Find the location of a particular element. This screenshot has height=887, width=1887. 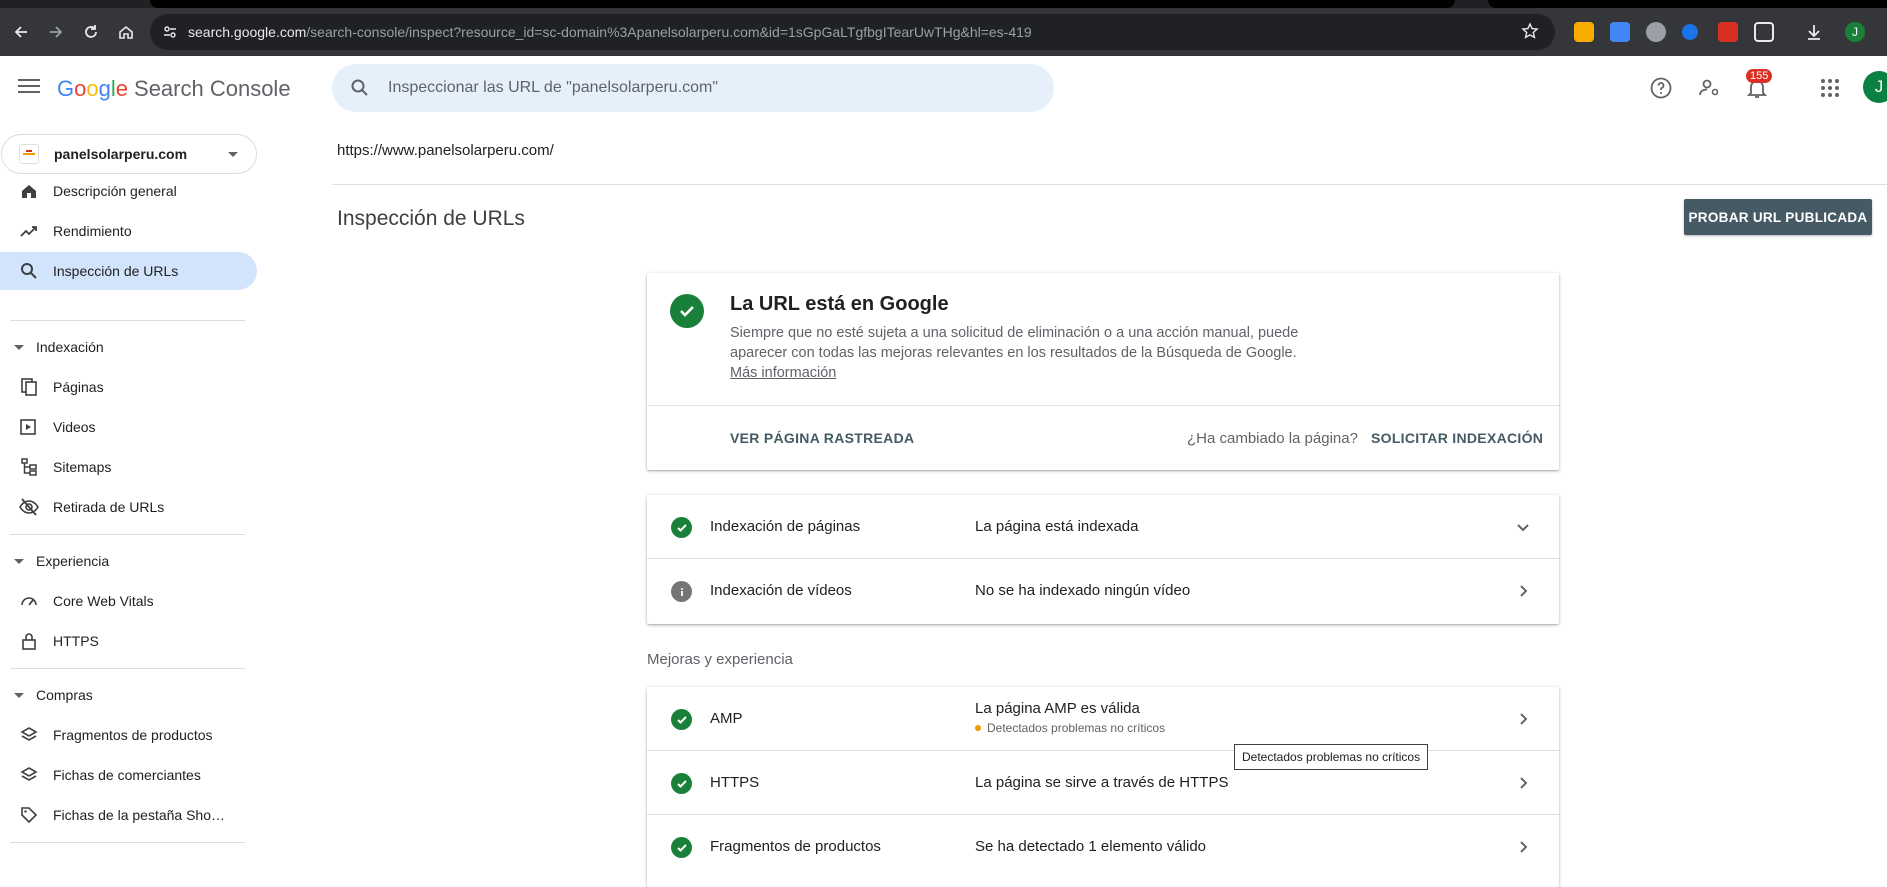

reload-icon is located at coordinates (91, 32).